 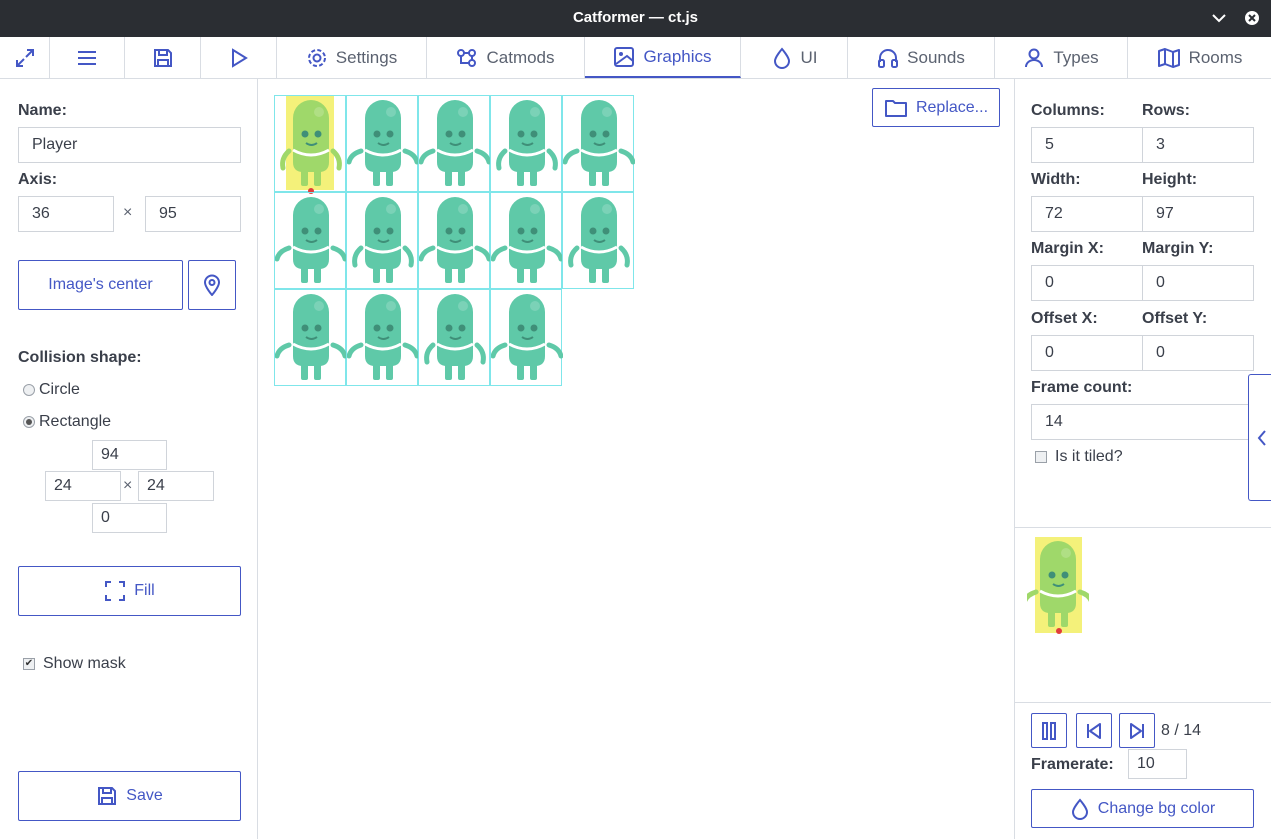 I want to click on tab-settings: Settings, so click(x=352, y=57).